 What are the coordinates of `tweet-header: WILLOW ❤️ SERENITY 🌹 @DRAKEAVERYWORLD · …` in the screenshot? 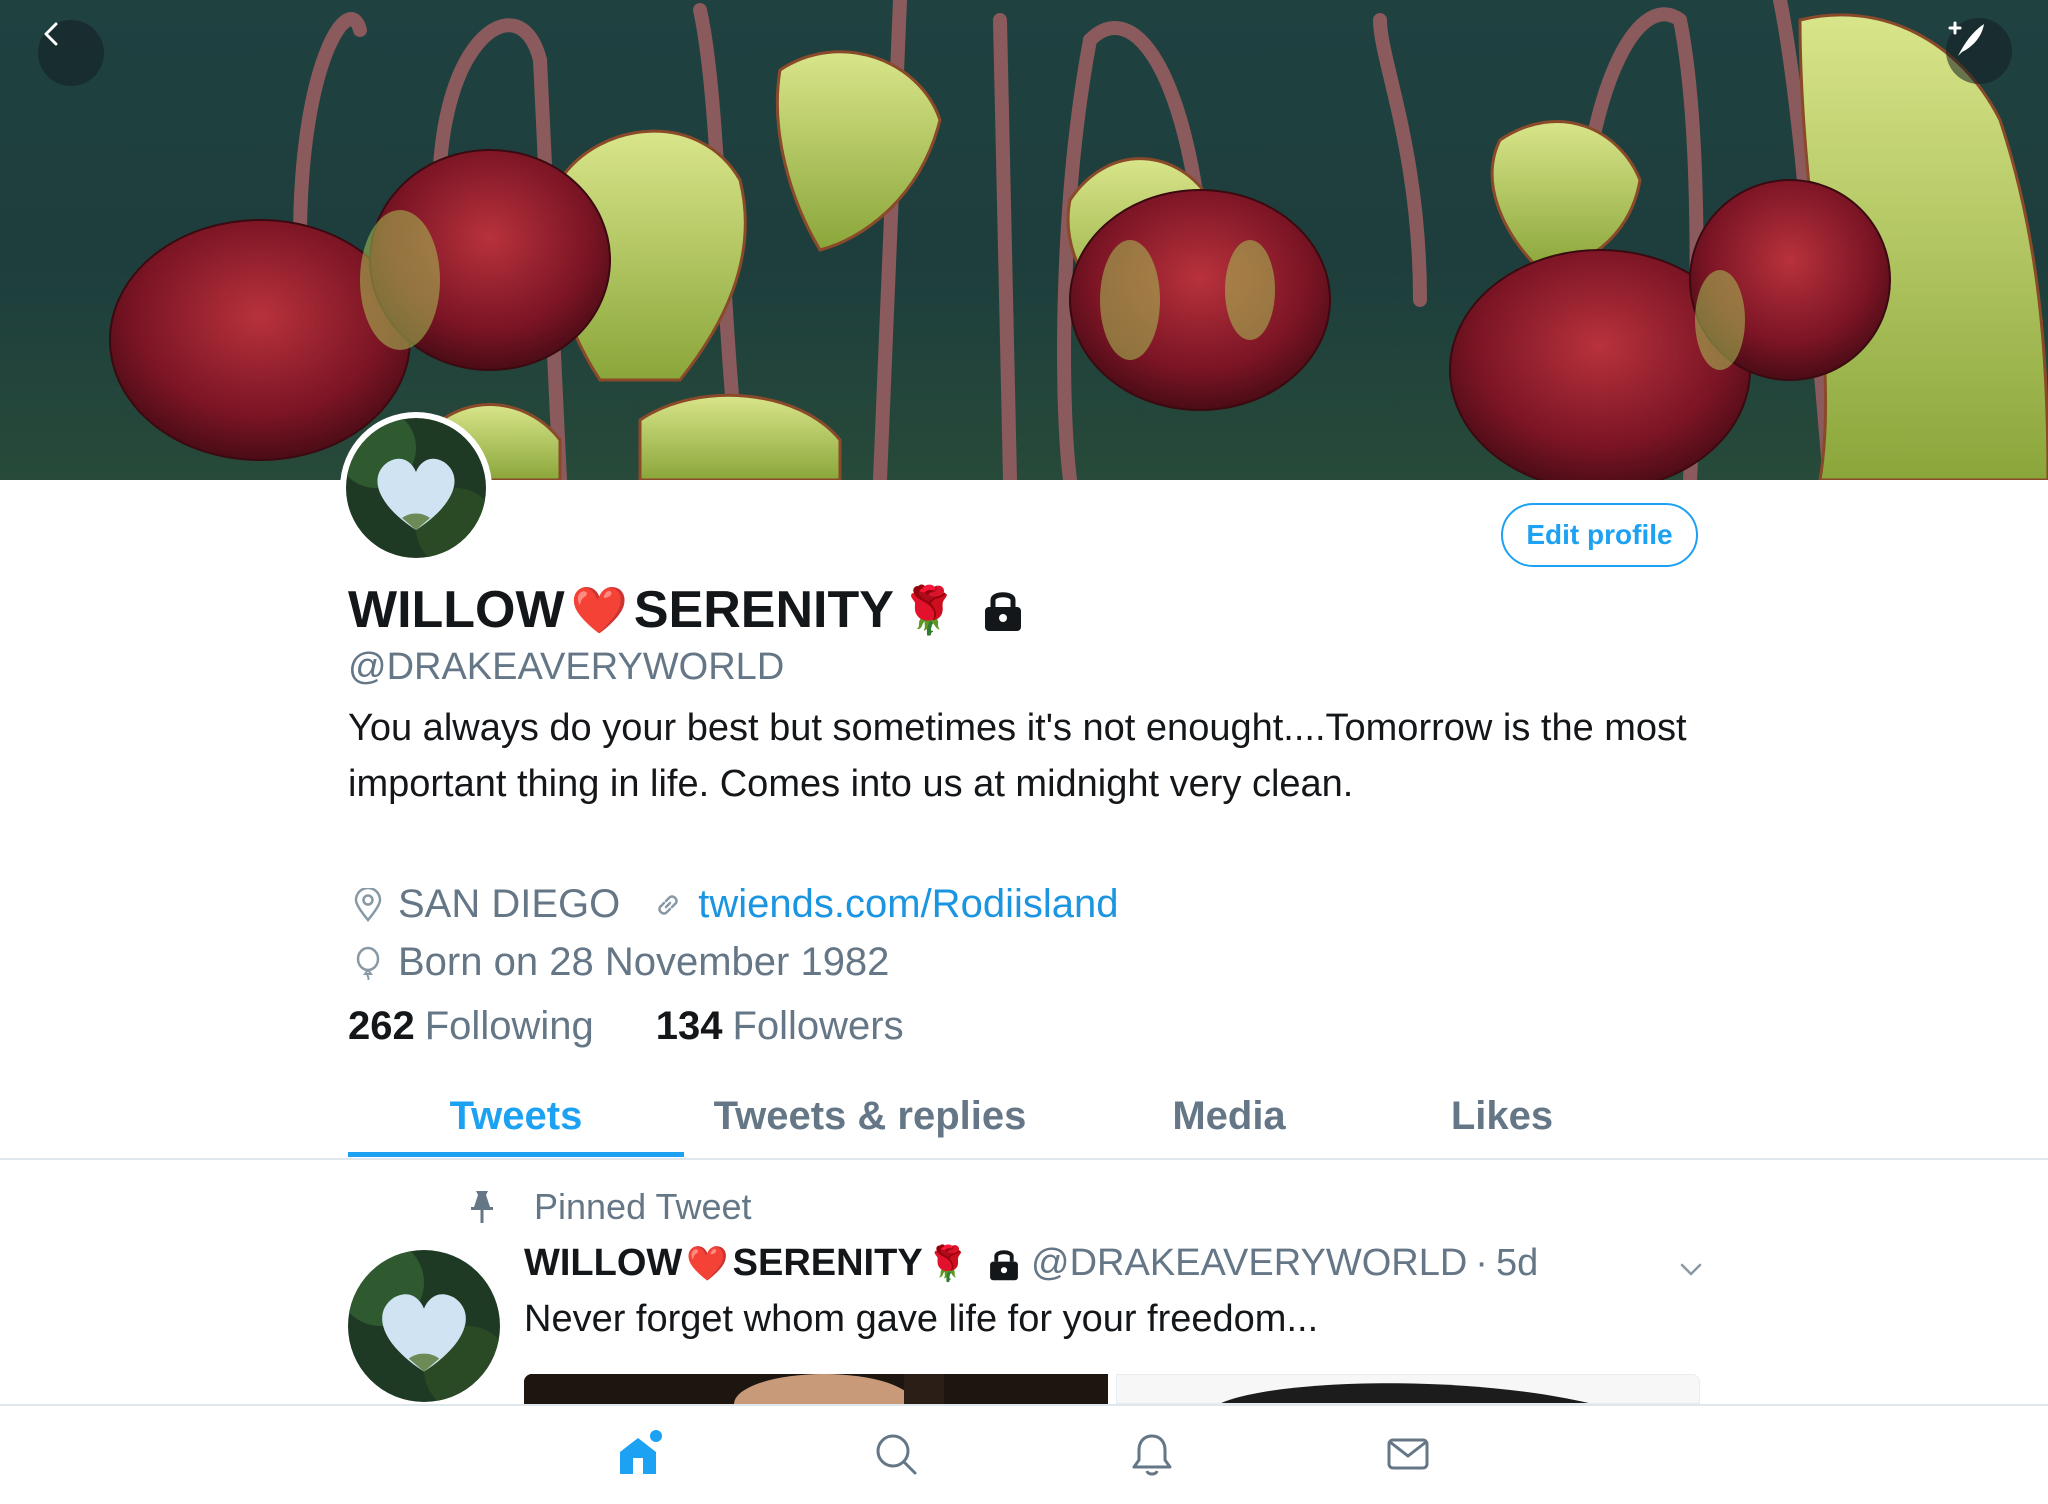 It's located at (1031, 1263).